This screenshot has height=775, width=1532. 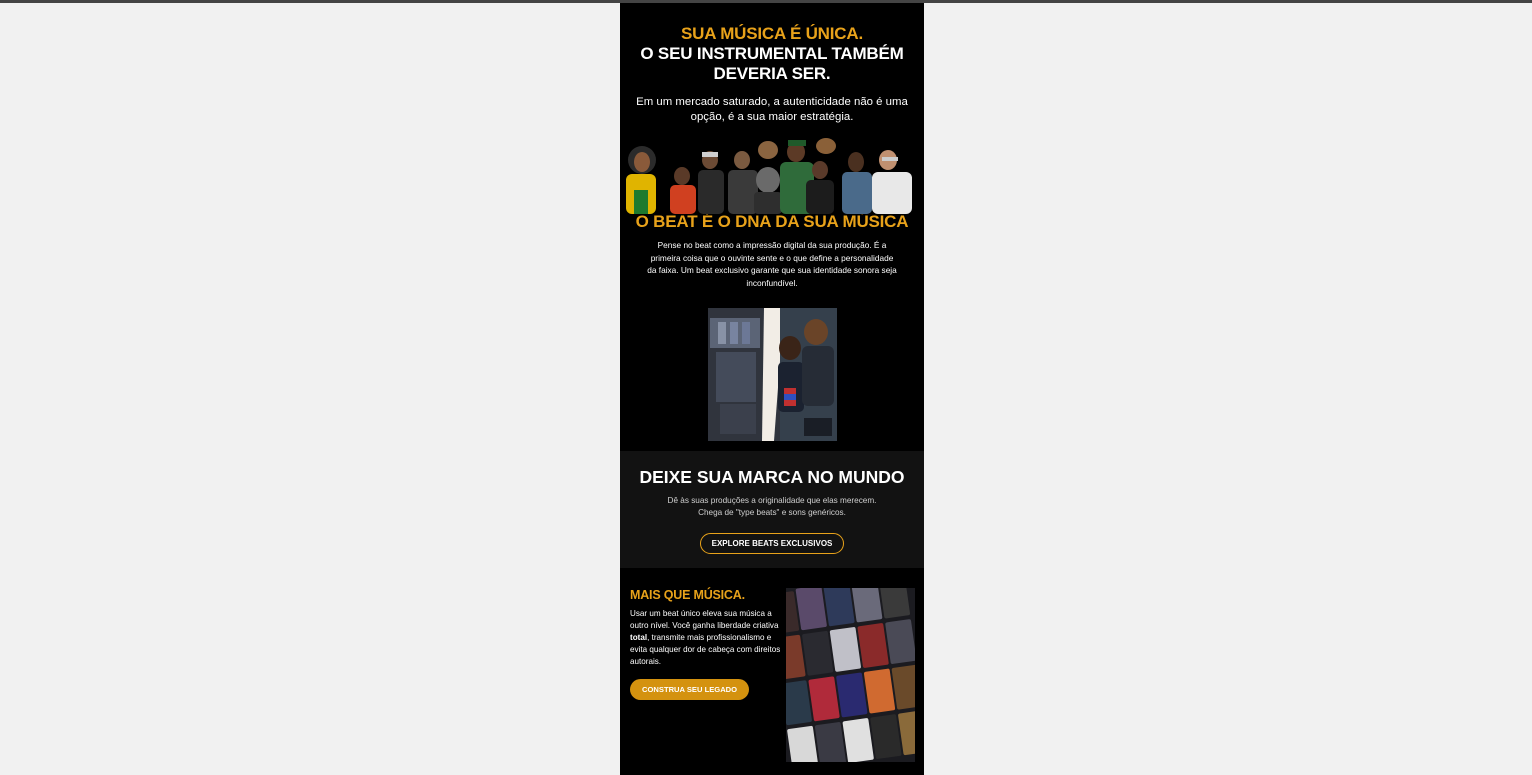 I want to click on hero-title-line2: O SEU INSTRUMENTAL TAMBÉM DEVERIA SER., so click(x=772, y=63).